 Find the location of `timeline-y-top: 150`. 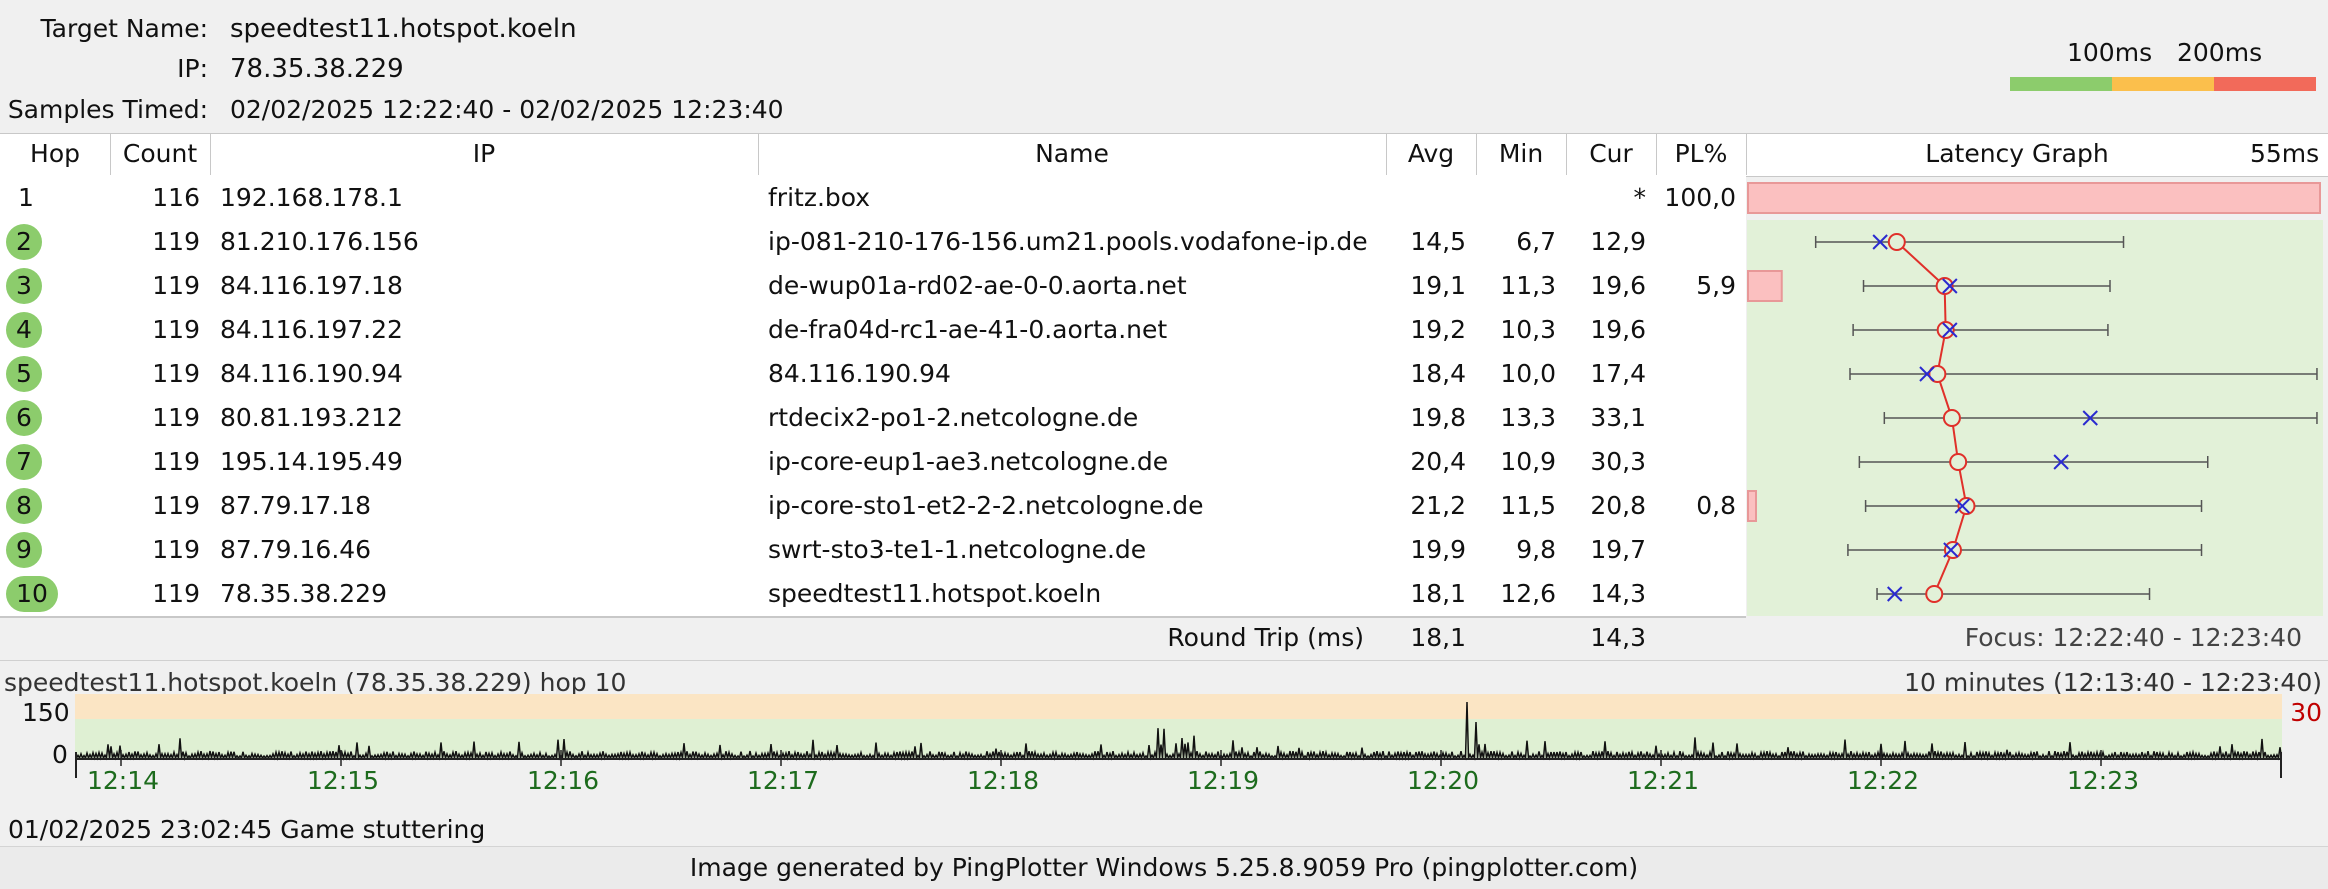

timeline-y-top: 150 is located at coordinates (46, 712).